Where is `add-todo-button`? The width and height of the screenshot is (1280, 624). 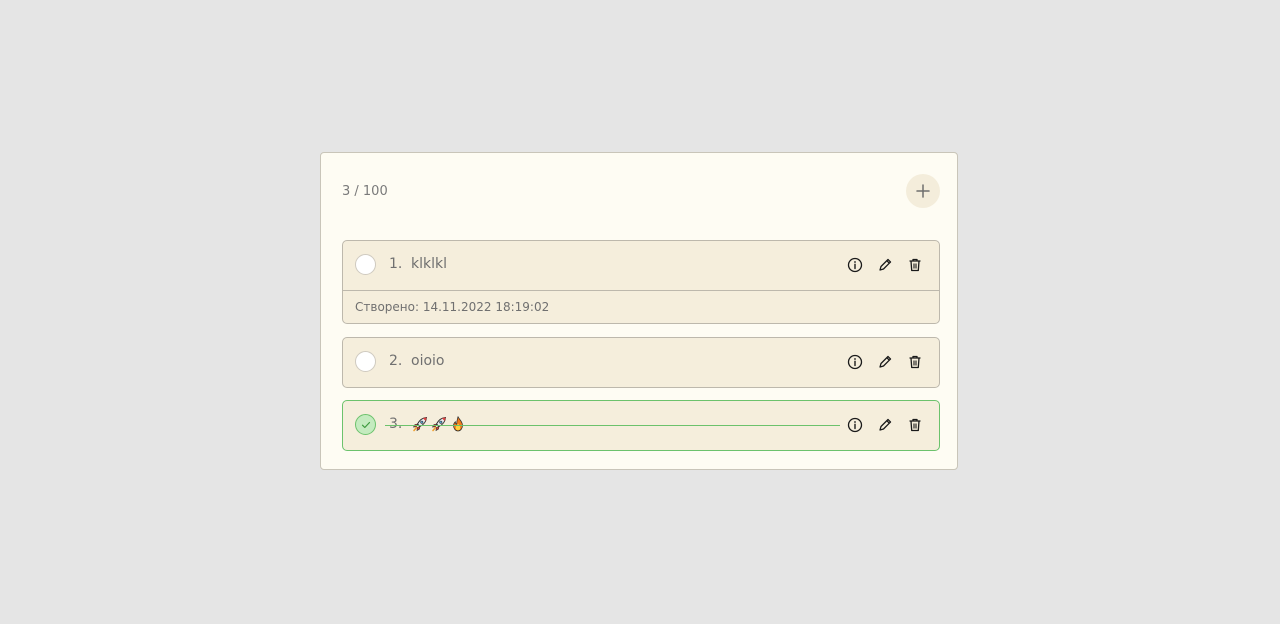
add-todo-button is located at coordinates (923, 191).